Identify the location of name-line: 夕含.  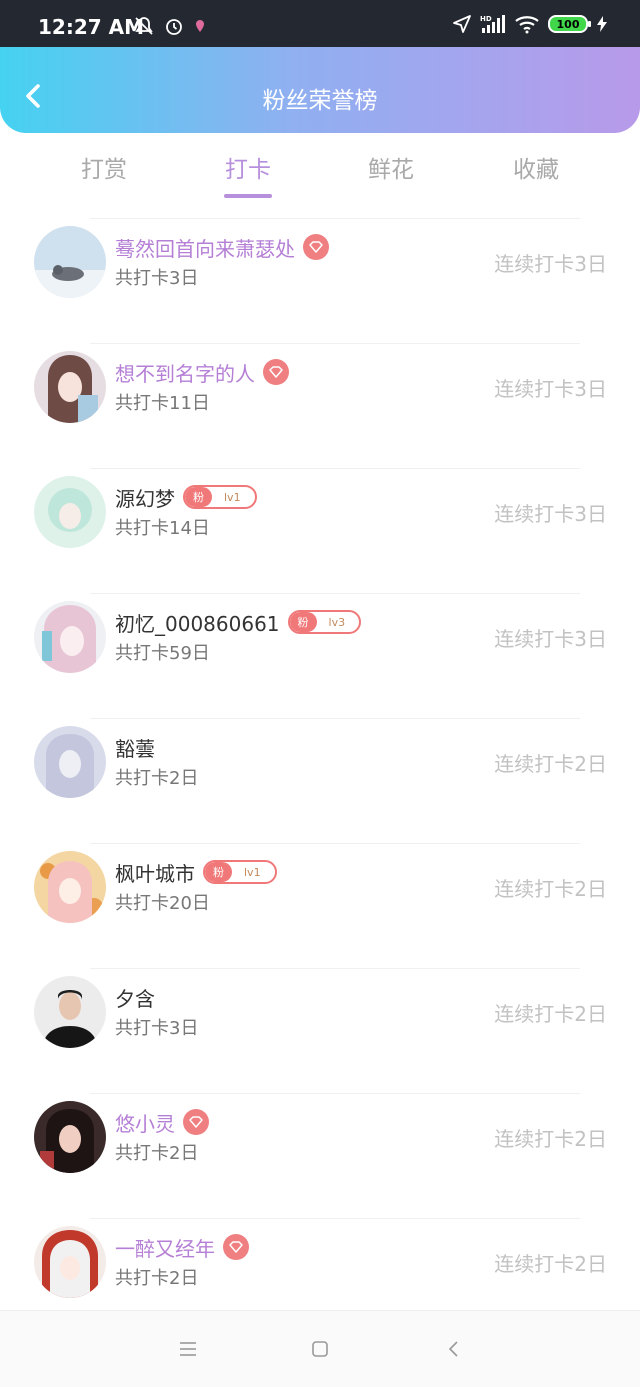
(135, 997).